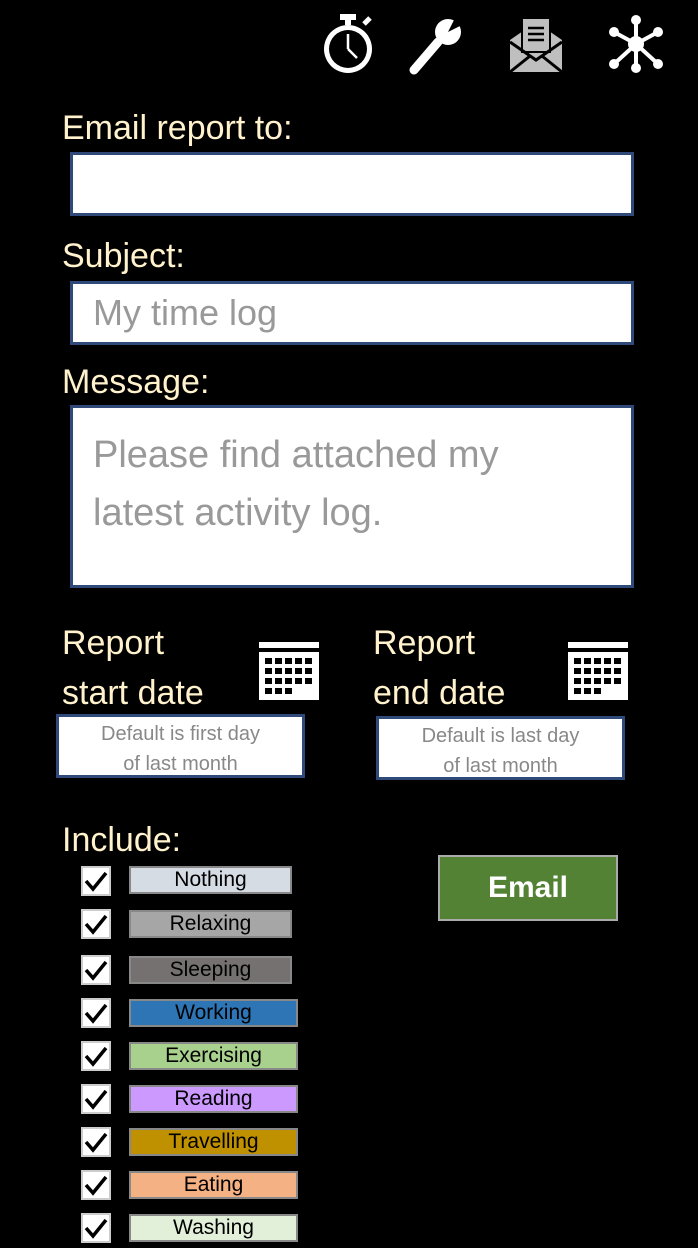 This screenshot has height=1248, width=698. What do you see at coordinates (528, 888) in the screenshot?
I see `email-button: Email` at bounding box center [528, 888].